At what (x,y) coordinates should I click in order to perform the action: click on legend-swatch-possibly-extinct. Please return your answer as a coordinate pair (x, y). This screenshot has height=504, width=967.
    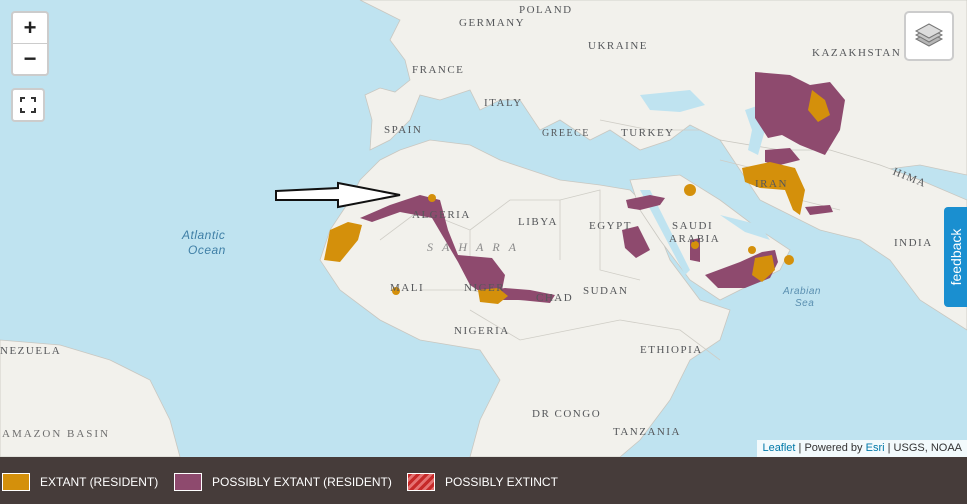
    Looking at the image, I should click on (421, 482).